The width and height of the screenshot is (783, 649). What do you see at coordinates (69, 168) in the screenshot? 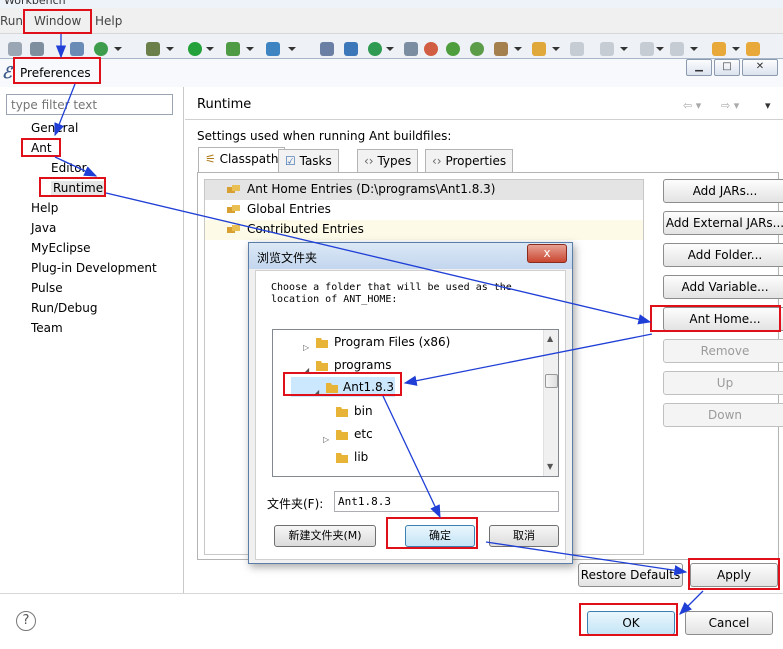
I see `tree-item-editor: Editor` at bounding box center [69, 168].